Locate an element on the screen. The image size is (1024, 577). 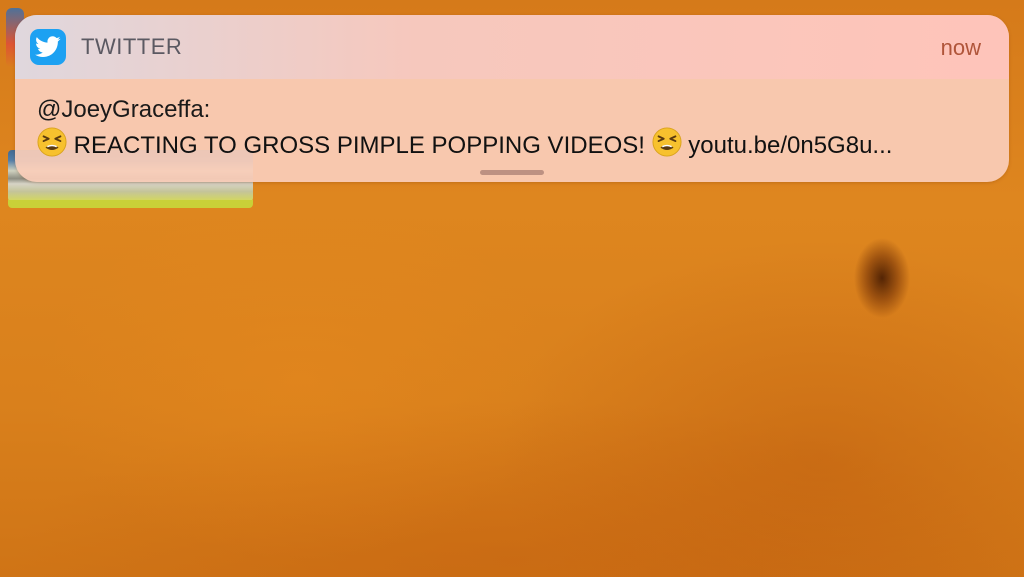
notification-time: now is located at coordinates (960, 47).